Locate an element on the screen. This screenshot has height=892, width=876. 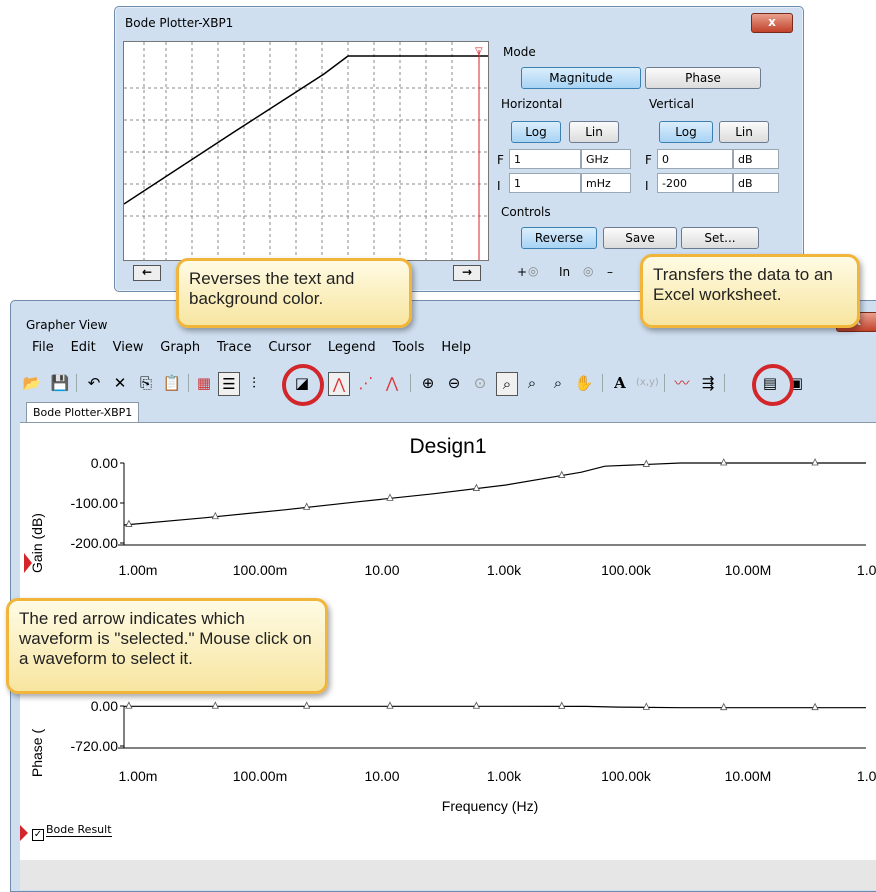
title-text-icon: A is located at coordinates (620, 383).